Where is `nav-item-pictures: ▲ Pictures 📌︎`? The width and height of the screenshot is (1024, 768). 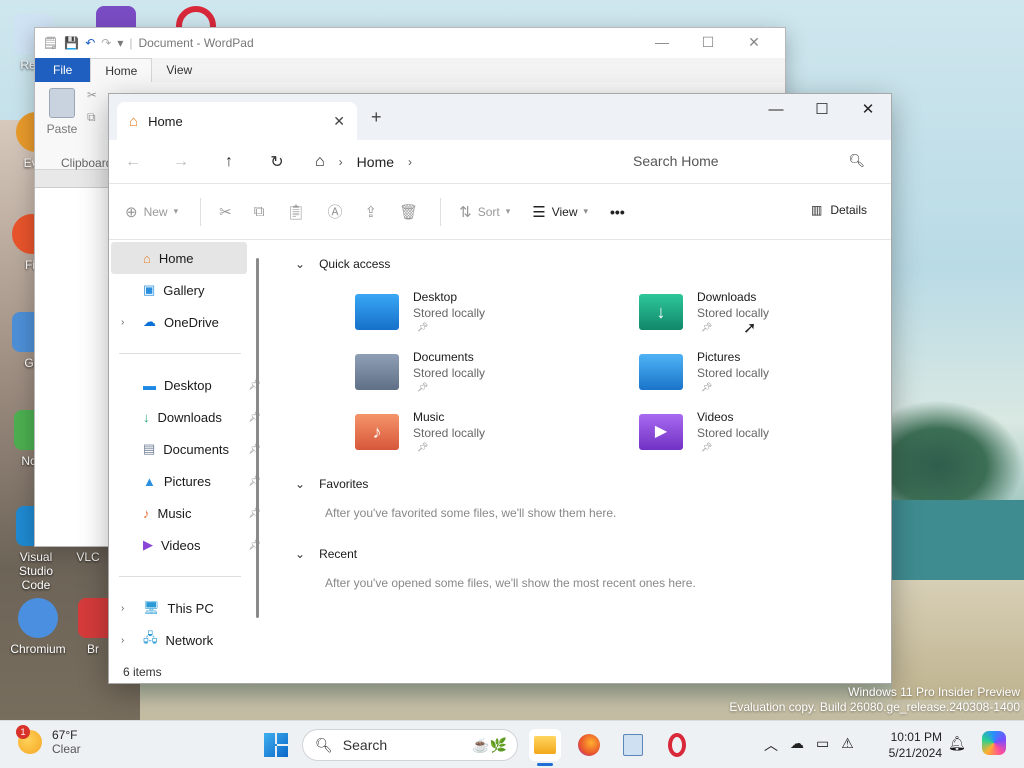
nav-item-pictures: ▲ Pictures 📌︎ is located at coordinates (186, 481).